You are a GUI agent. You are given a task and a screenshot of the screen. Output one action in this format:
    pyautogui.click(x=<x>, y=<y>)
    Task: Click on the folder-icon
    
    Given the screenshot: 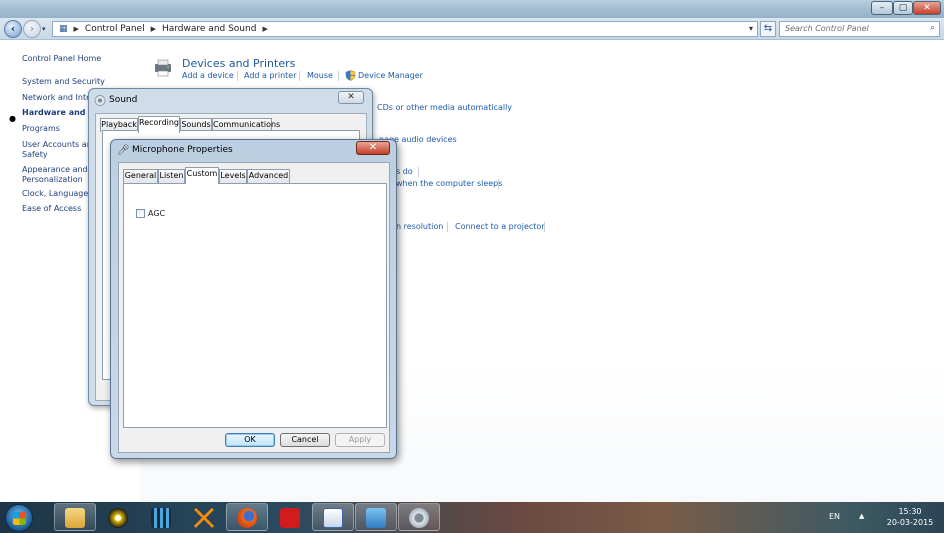 What is the action you would take?
    pyautogui.click(x=75, y=518)
    